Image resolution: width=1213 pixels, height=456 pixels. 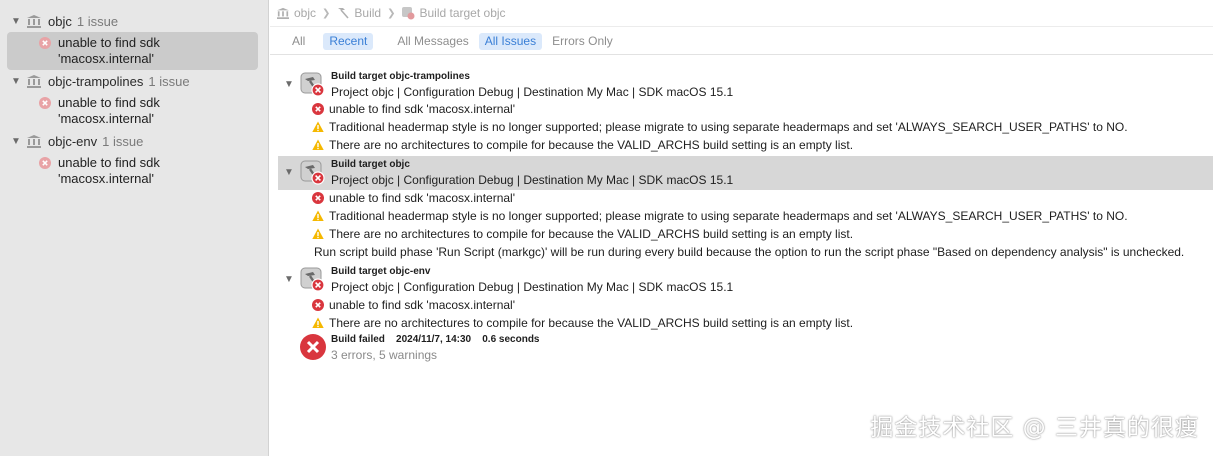 I want to click on build-target-title: Build target objc, so click(x=370, y=164).